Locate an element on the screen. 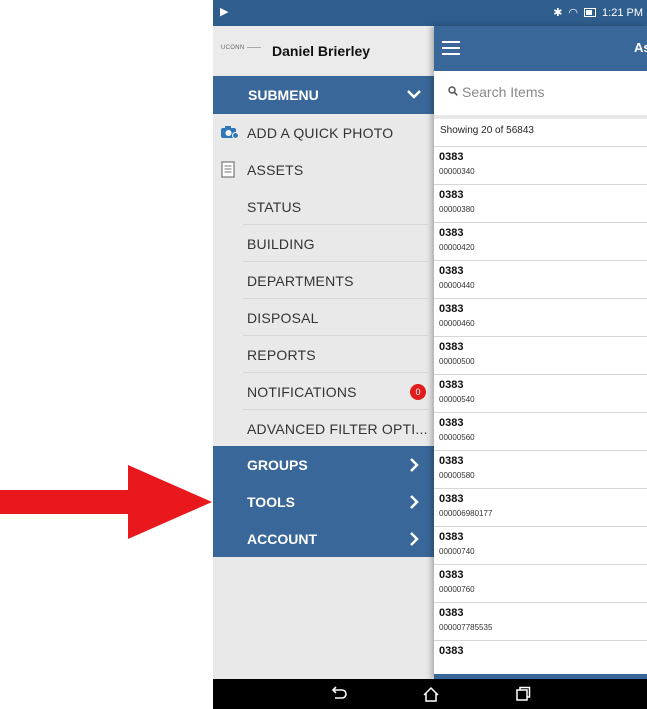 This screenshot has height=709, width=647. status-time: 1:21 PM is located at coordinates (622, 12).